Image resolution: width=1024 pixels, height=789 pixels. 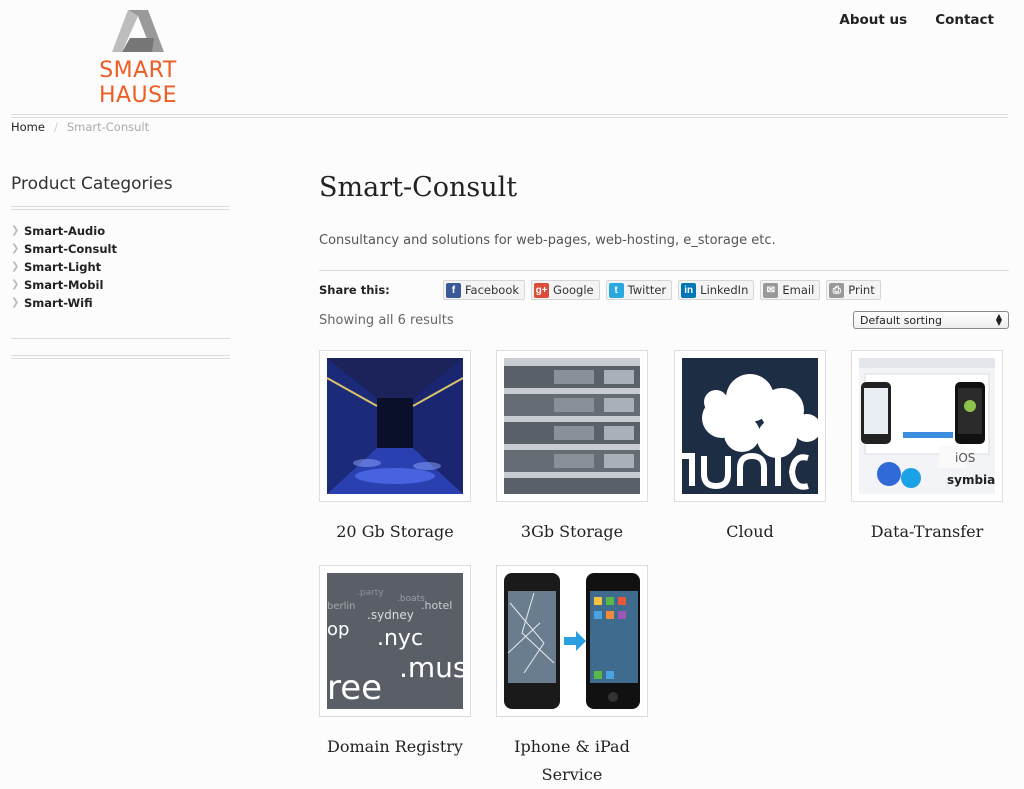 I want to click on share-email-button: ✉ Email, so click(x=790, y=290).